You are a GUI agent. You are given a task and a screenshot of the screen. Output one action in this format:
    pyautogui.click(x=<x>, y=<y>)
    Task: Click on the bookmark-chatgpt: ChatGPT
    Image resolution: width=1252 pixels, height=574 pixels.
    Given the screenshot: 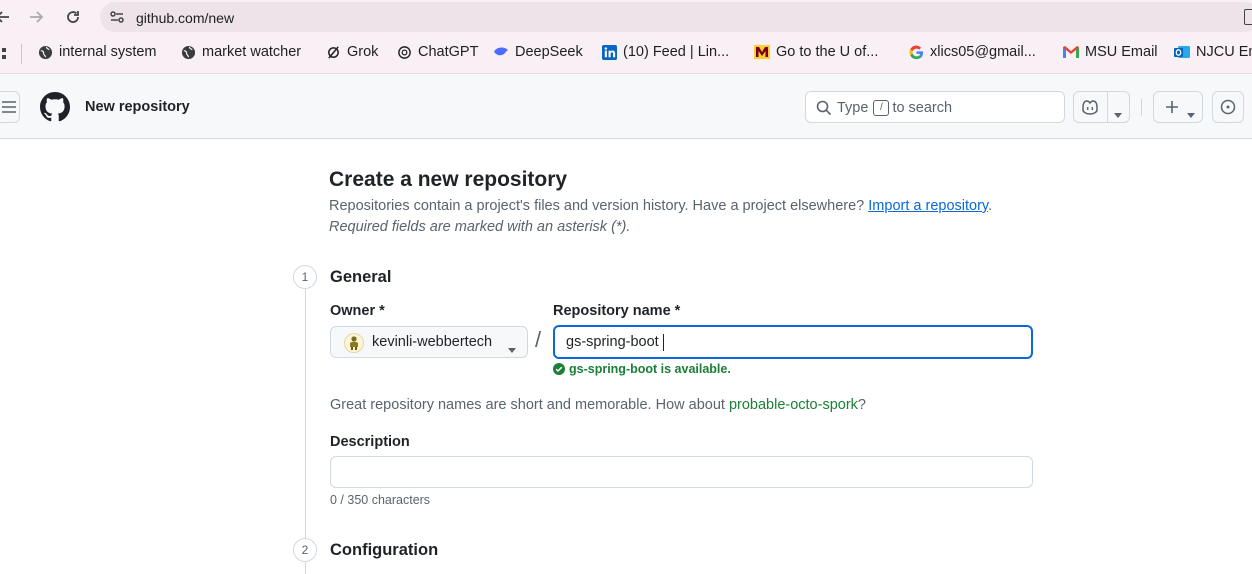 What is the action you would take?
    pyautogui.click(x=437, y=52)
    